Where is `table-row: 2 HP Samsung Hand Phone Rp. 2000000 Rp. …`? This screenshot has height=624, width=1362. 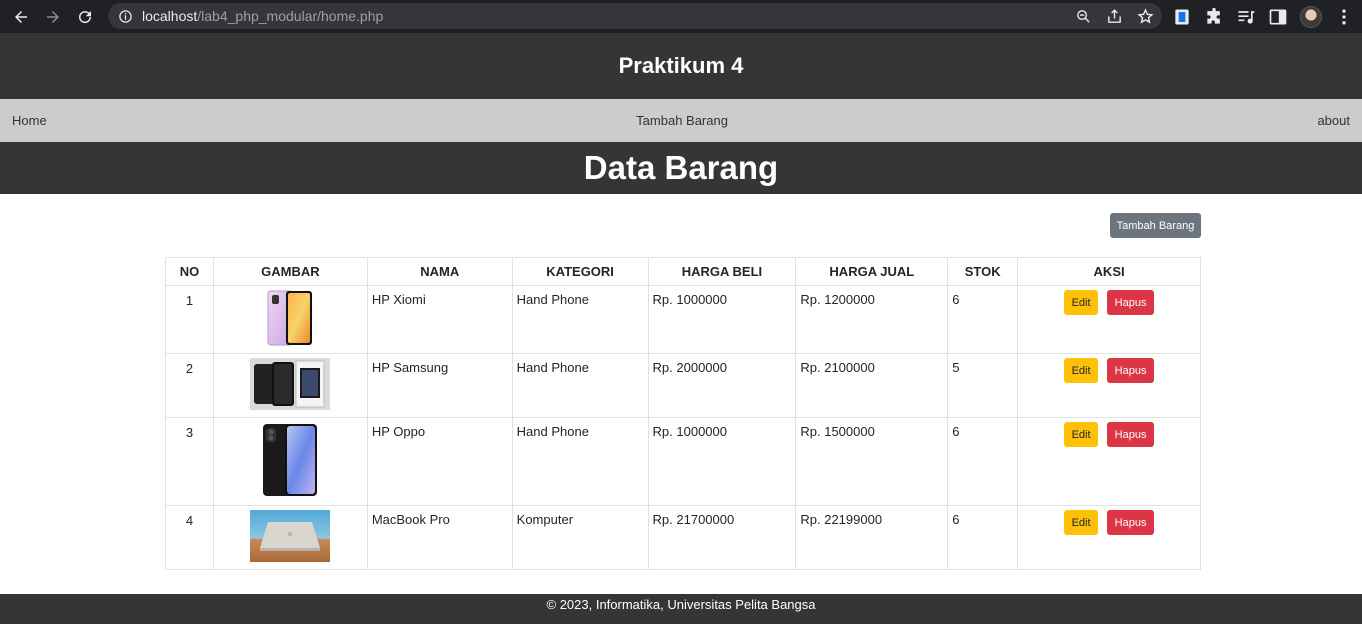 table-row: 2 HP Samsung Hand Phone Rp. 2000000 Rp. … is located at coordinates (683, 385).